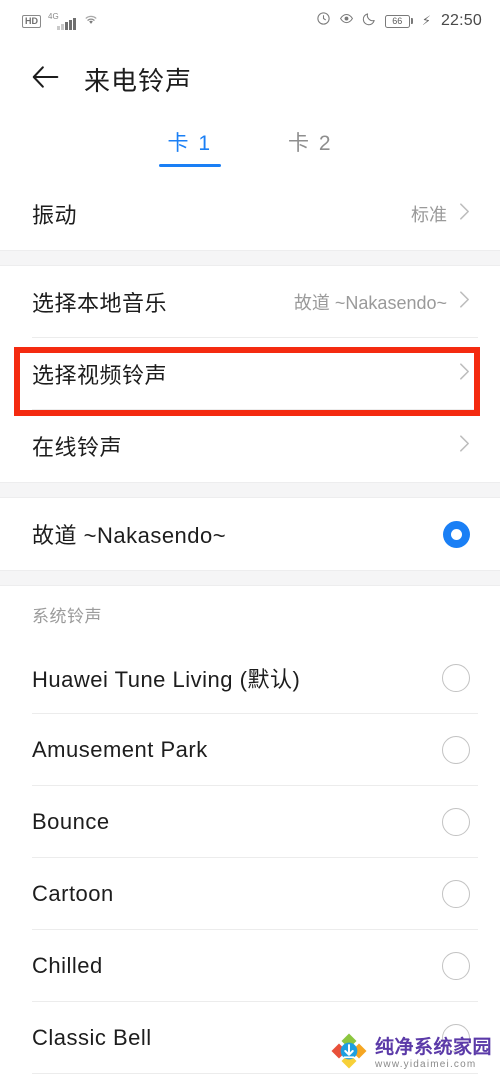  I want to click on current-ringtone-section: 故道 ~Nakasendo~, so click(250, 534).